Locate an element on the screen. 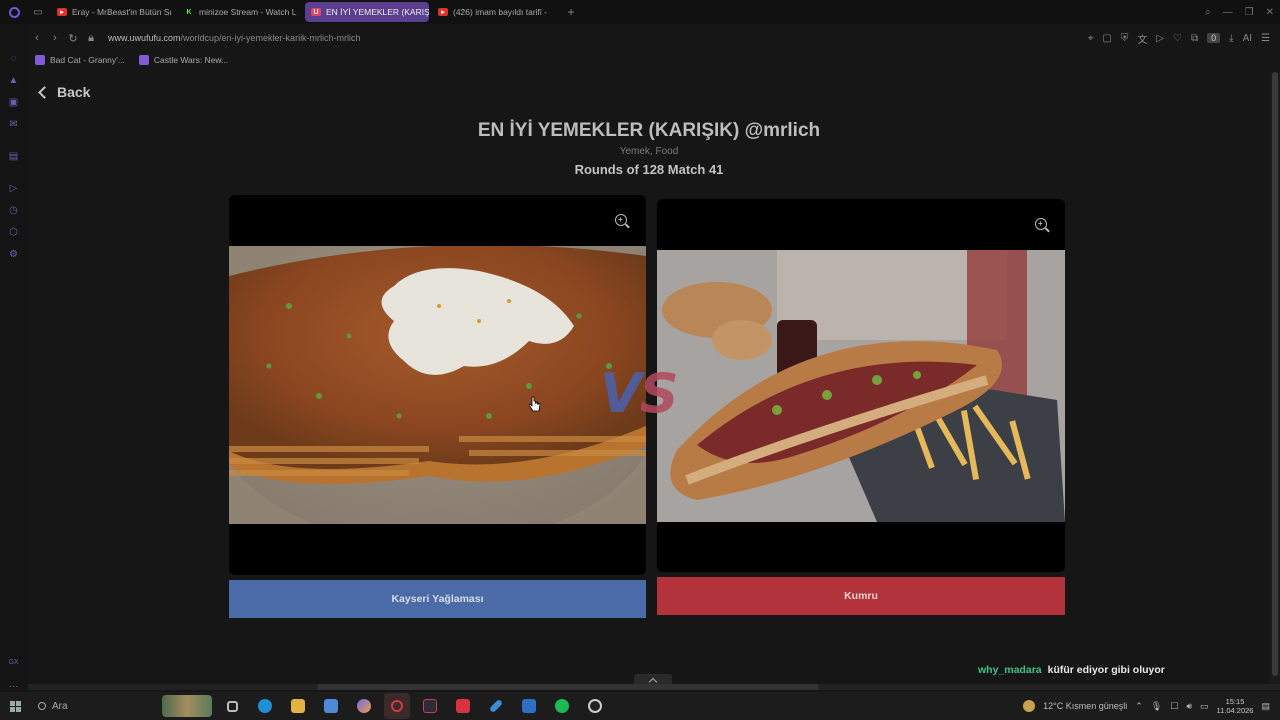 The width and height of the screenshot is (1280, 720). search-placeholder: Ara is located at coordinates (60, 706).